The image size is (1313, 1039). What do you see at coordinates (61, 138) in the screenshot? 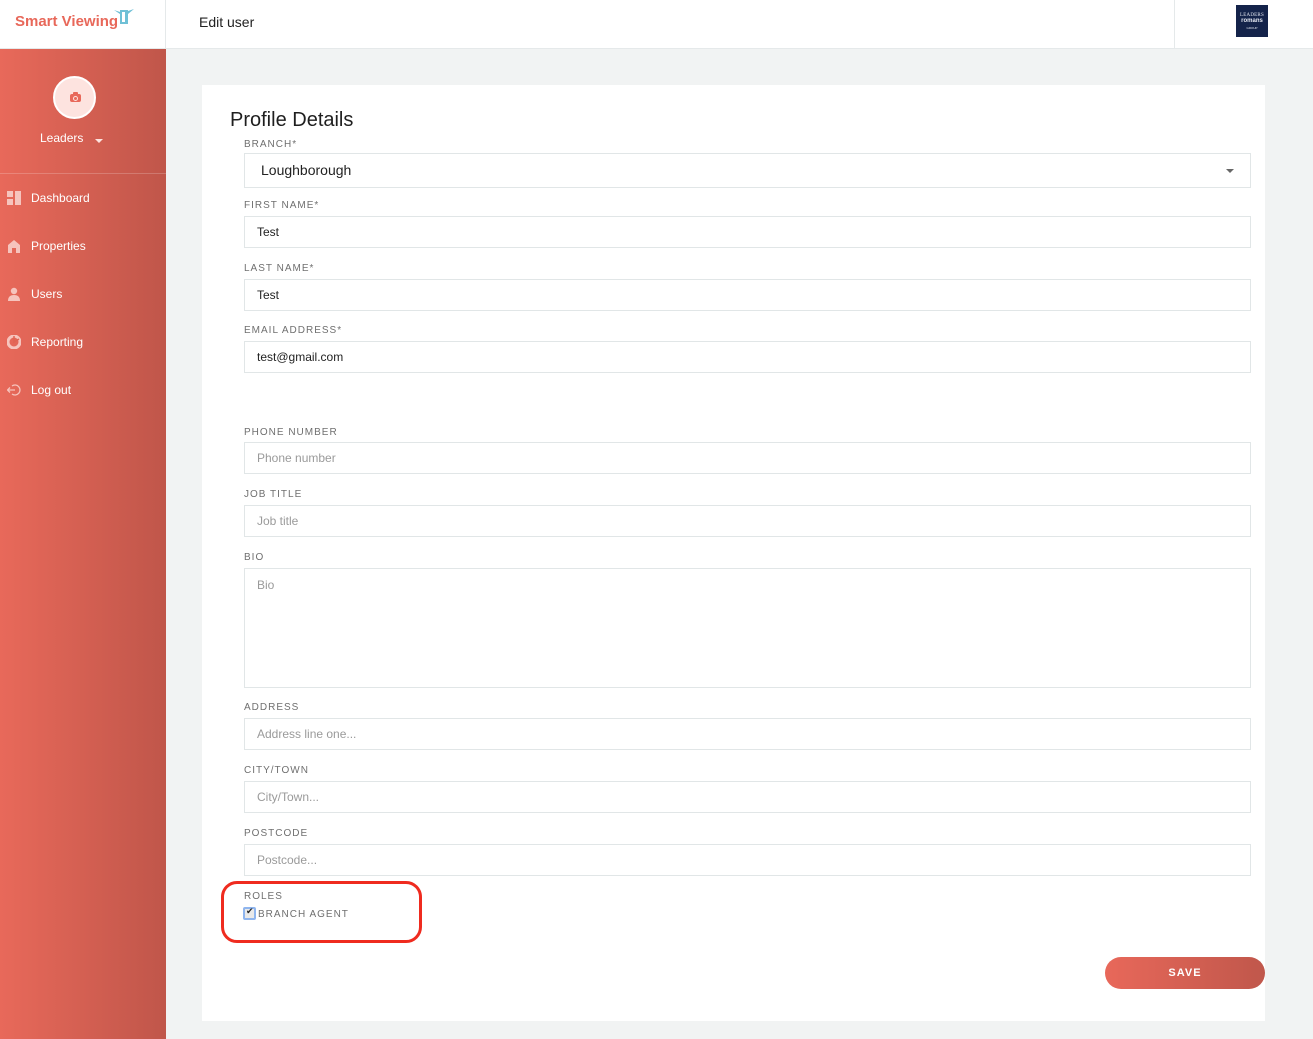
I see `user-name: Leaders` at bounding box center [61, 138].